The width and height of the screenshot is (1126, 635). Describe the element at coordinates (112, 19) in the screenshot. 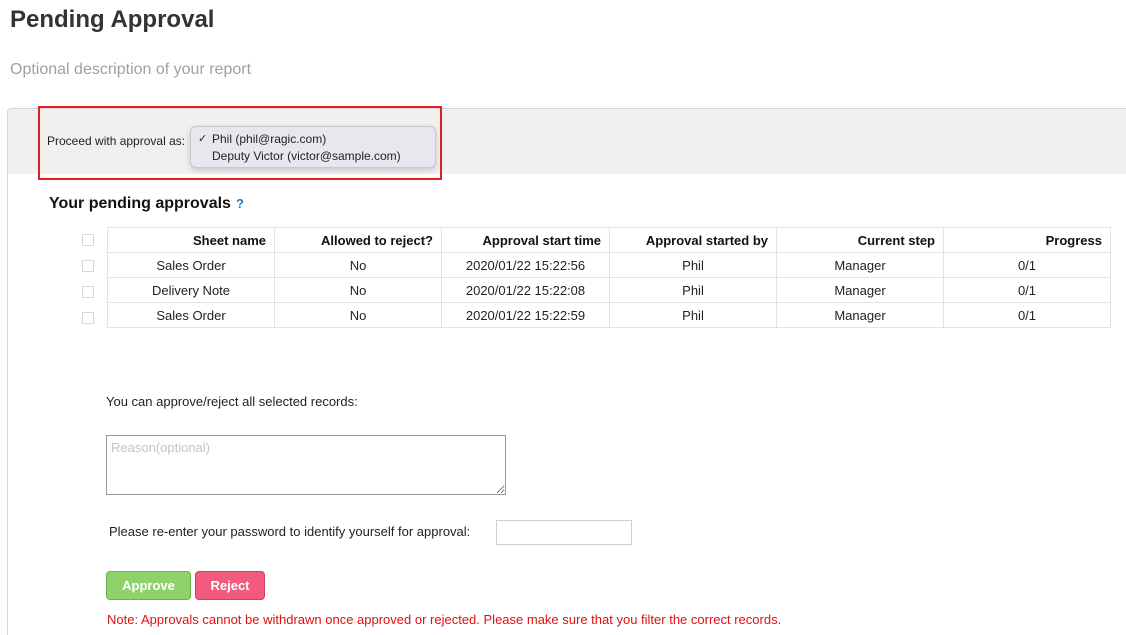

I see `page-title: Pending Approval` at that location.